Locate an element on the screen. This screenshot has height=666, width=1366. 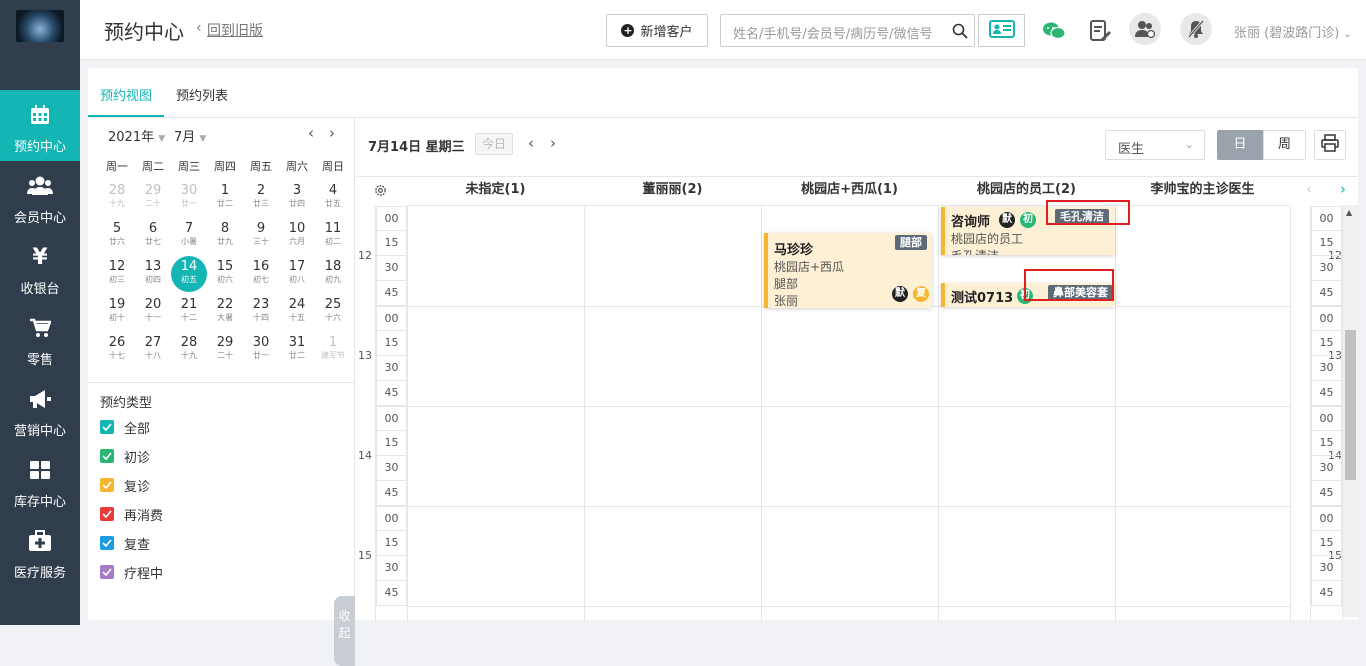
calendar-day: 20 十一 is located at coordinates (153, 313).